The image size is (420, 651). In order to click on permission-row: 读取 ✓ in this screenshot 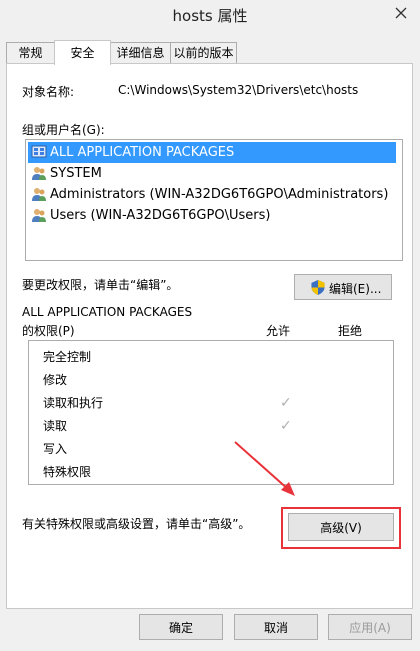, I will do `click(210, 426)`.